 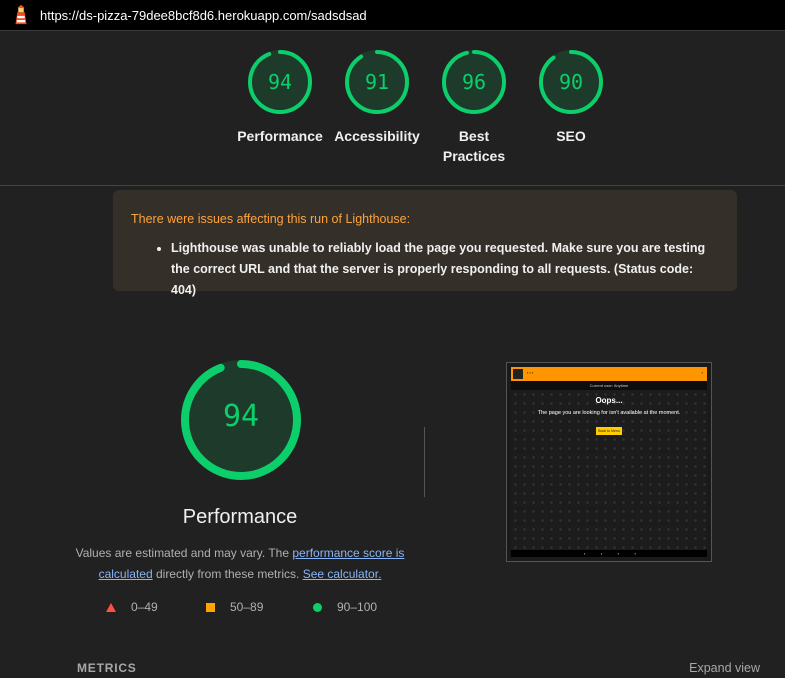 What do you see at coordinates (317, 607) in the screenshot?
I see `circle-icon` at bounding box center [317, 607].